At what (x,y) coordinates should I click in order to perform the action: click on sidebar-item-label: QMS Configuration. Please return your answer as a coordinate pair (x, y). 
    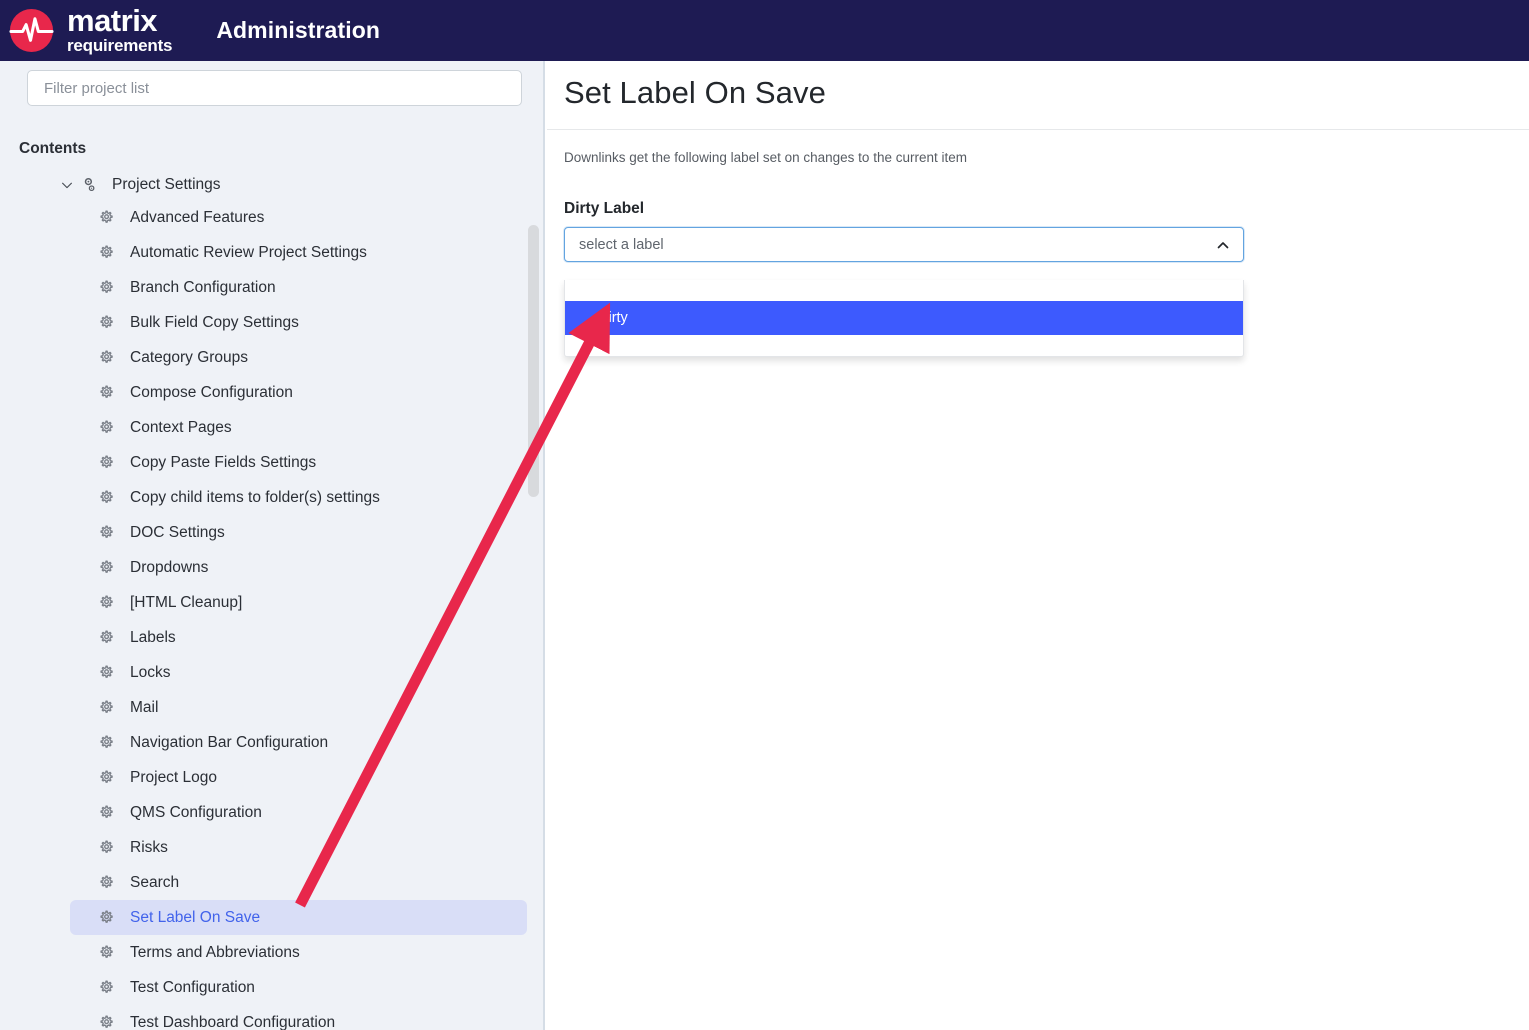
    Looking at the image, I should click on (196, 812).